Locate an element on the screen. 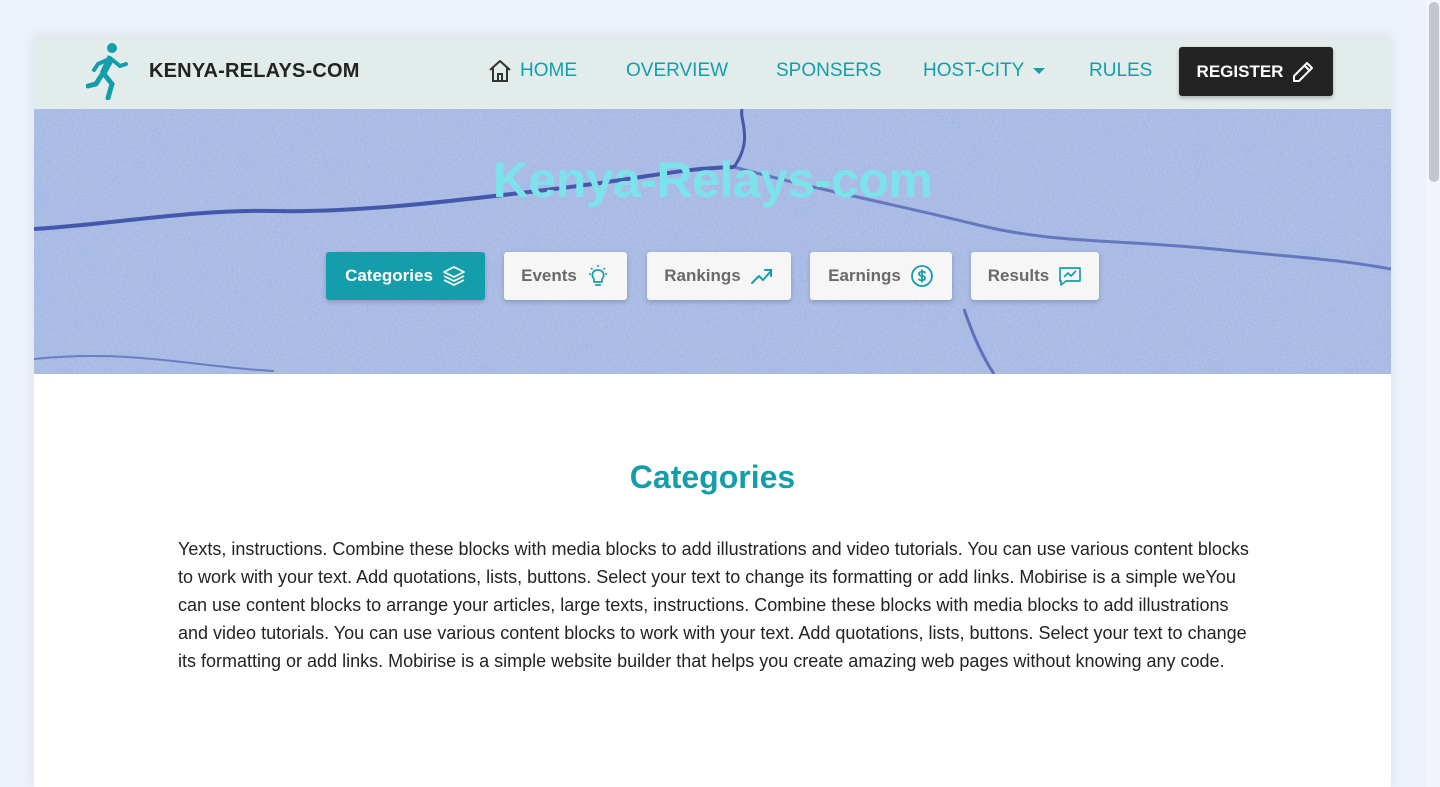 The height and width of the screenshot is (787, 1440). hero-title: Kenya-Relays-com is located at coordinates (712, 180).